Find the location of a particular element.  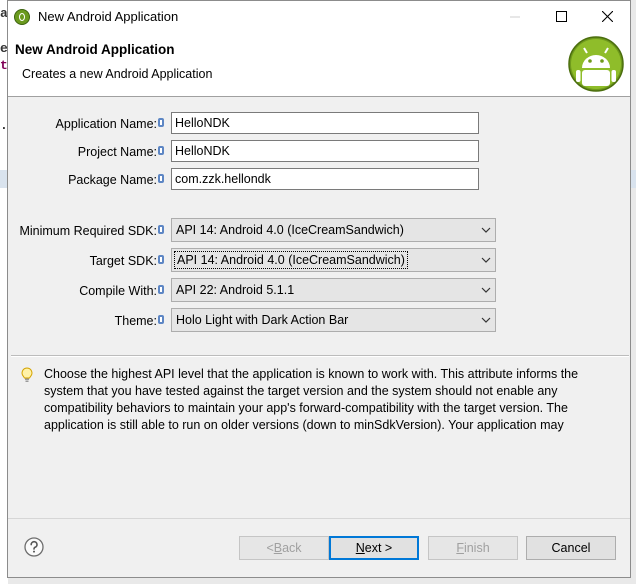

title-bar: New Android Application is located at coordinates (319, 16).